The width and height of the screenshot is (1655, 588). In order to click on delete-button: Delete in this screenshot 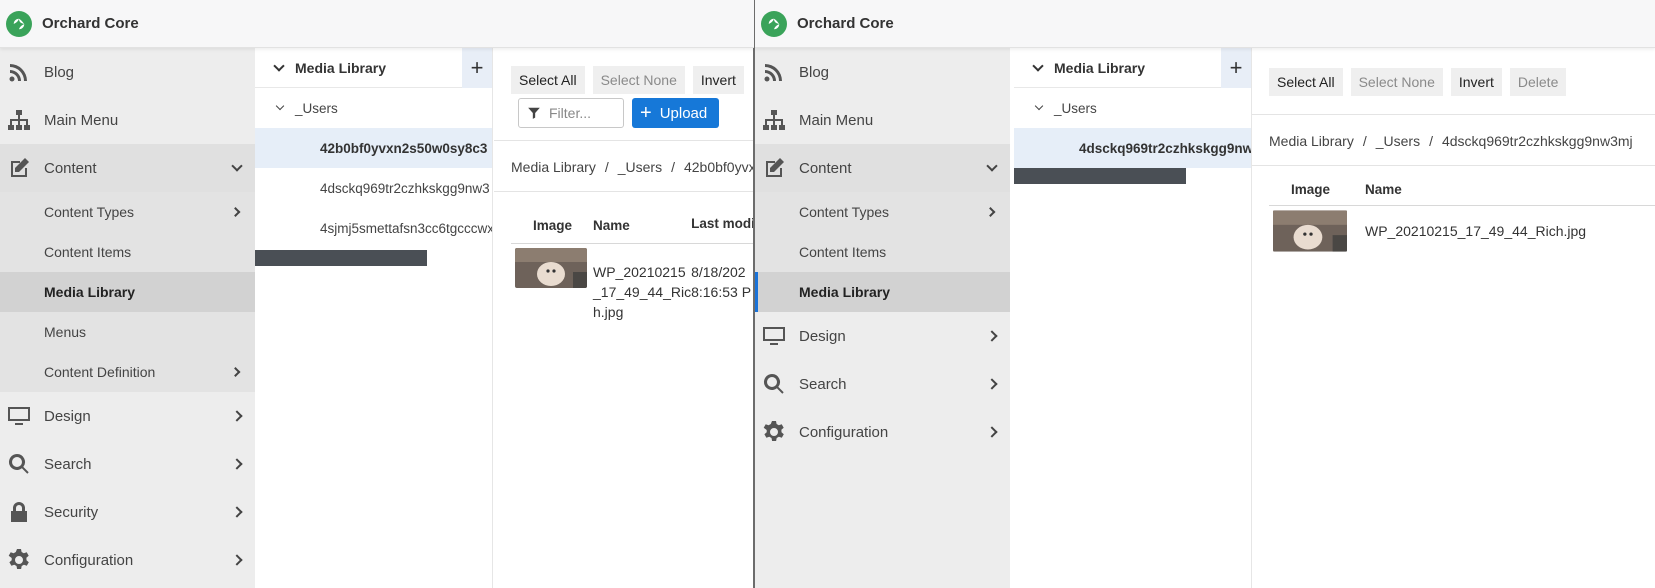, I will do `click(1538, 82)`.